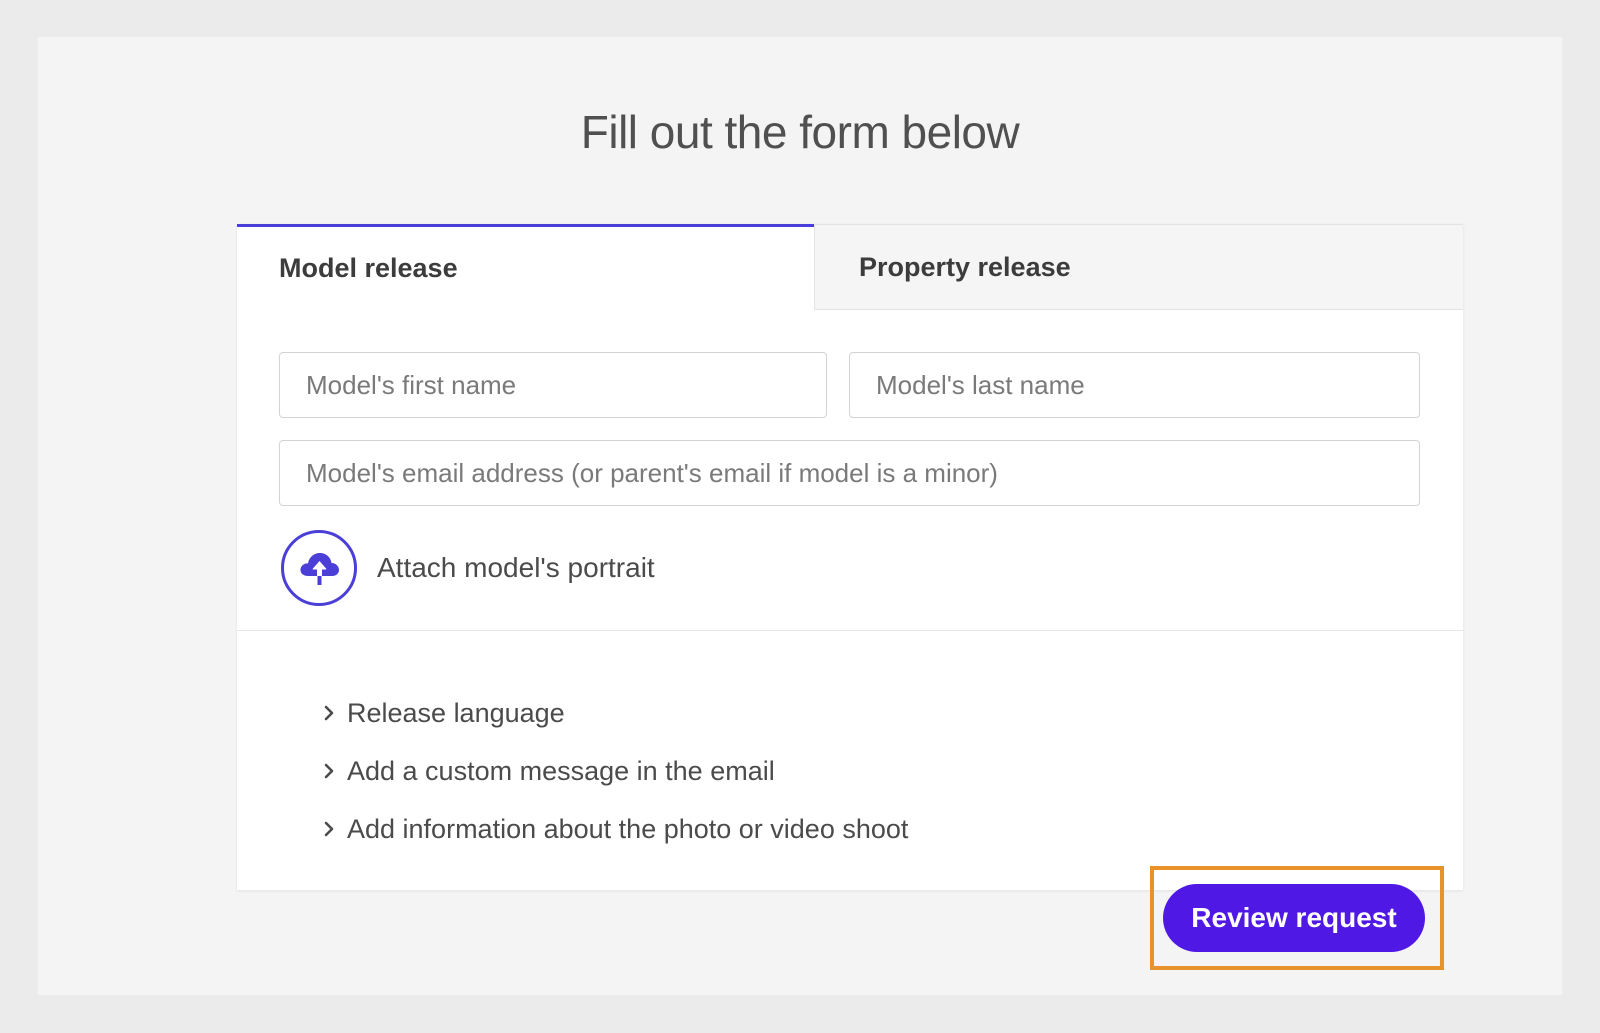 This screenshot has height=1033, width=1600. What do you see at coordinates (456, 712) in the screenshot?
I see `expander-label: Release language` at bounding box center [456, 712].